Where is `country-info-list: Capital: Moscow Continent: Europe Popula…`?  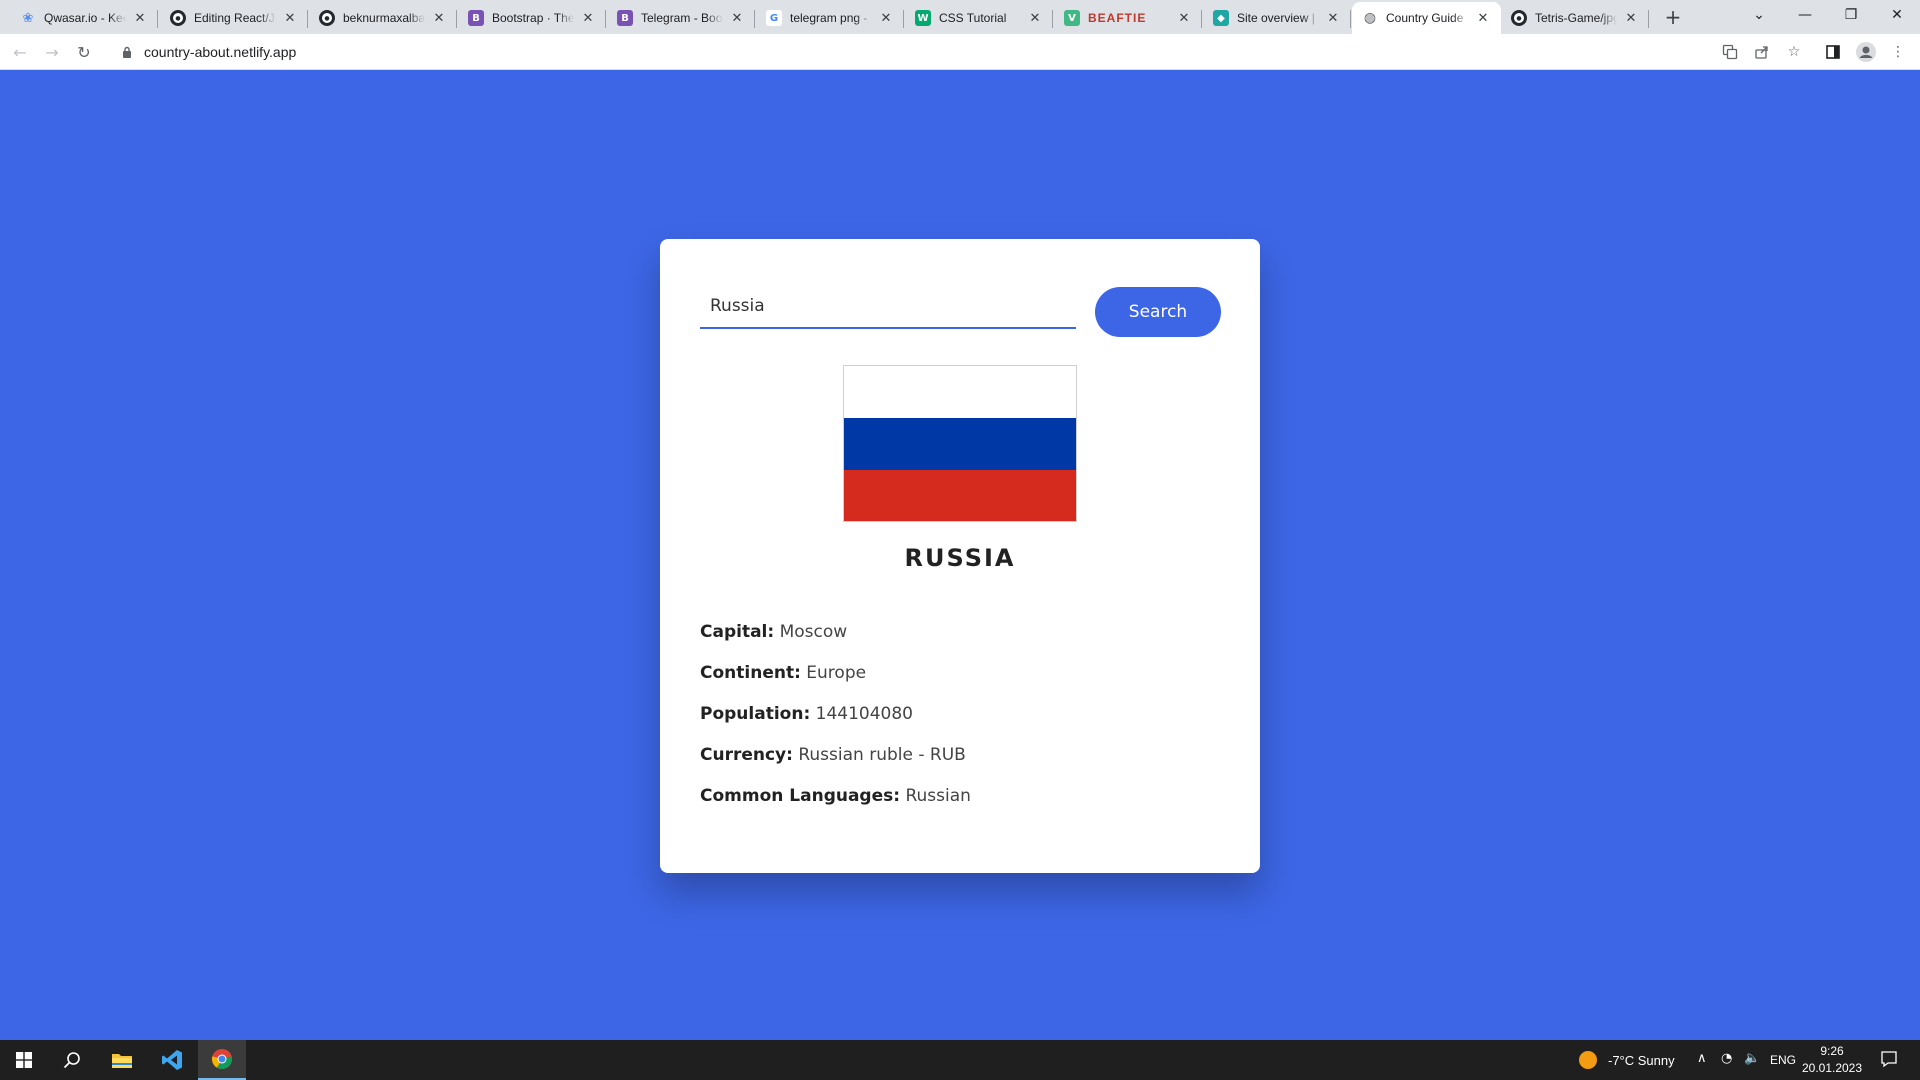 country-info-list: Capital: Moscow Continent: Europe Popula… is located at coordinates (960, 723).